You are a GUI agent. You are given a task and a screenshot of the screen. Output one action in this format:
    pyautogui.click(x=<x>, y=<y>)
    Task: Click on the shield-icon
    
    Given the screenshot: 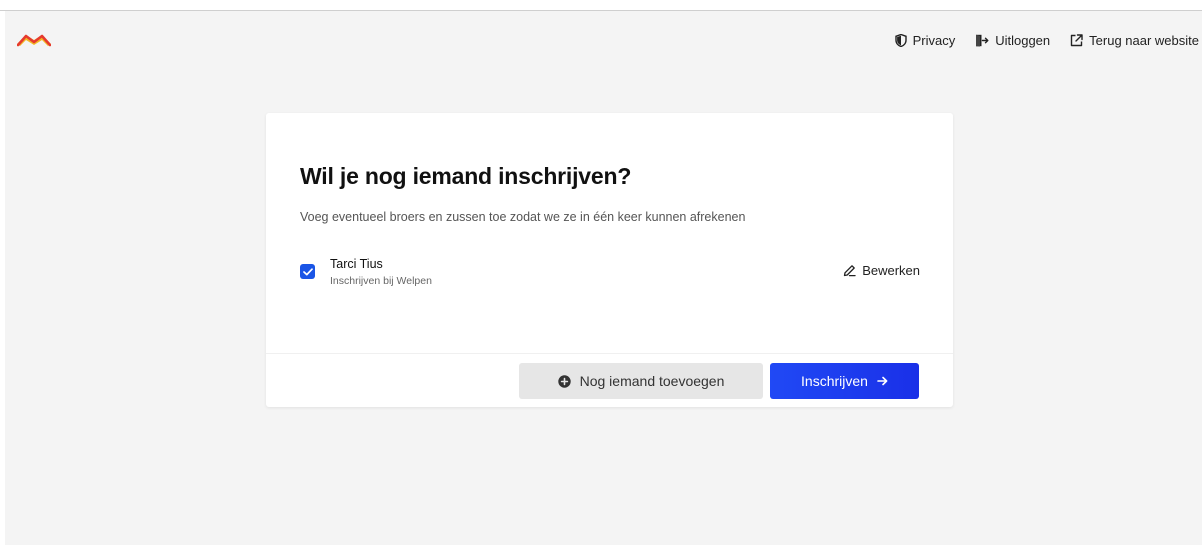 What is the action you would take?
    pyautogui.click(x=900, y=40)
    